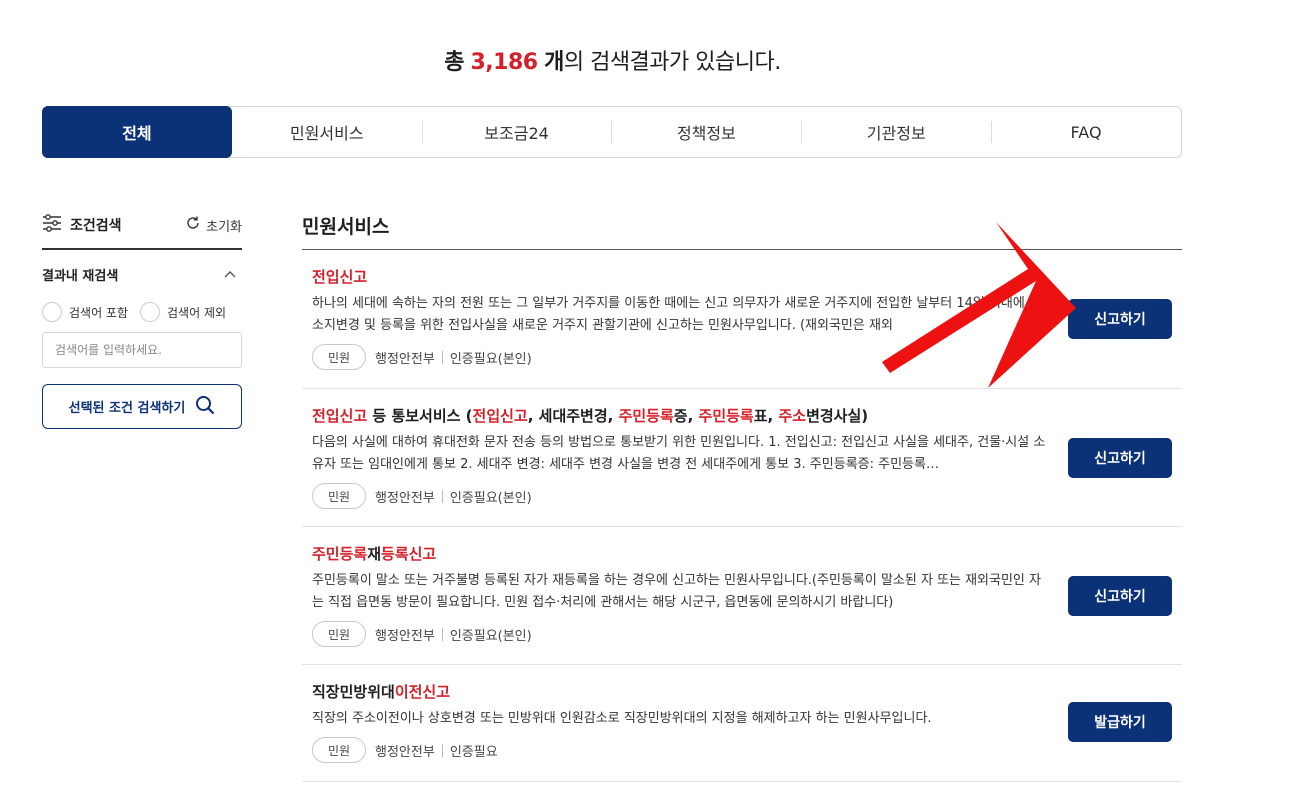 This screenshot has height=792, width=1292. What do you see at coordinates (742, 554) in the screenshot?
I see `result-title: 주민등록재등록신고` at bounding box center [742, 554].